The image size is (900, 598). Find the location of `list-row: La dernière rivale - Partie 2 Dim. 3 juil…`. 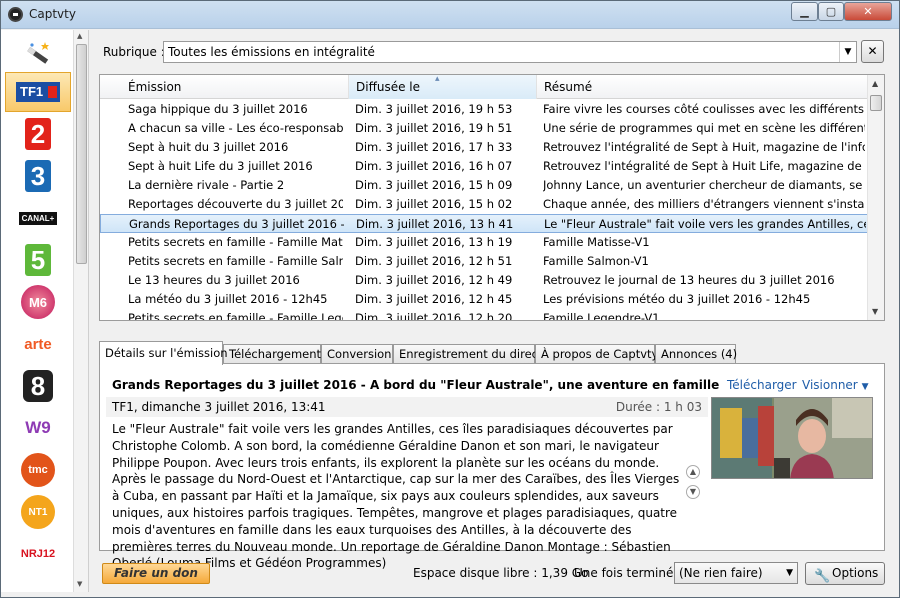

list-row: La dernière rivale - Partie 2 Dim. 3 juil… is located at coordinates (484, 185).